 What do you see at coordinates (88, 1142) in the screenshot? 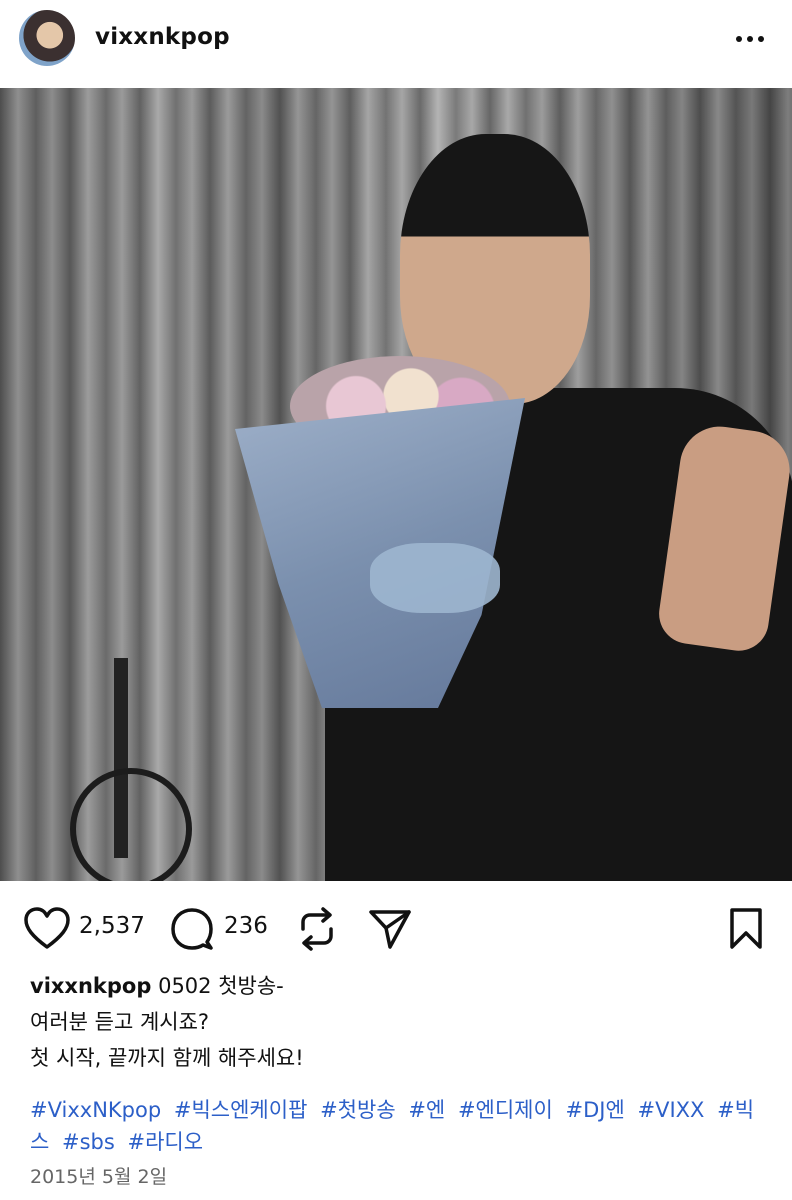
I see `hashtag-link: #sbs` at bounding box center [88, 1142].